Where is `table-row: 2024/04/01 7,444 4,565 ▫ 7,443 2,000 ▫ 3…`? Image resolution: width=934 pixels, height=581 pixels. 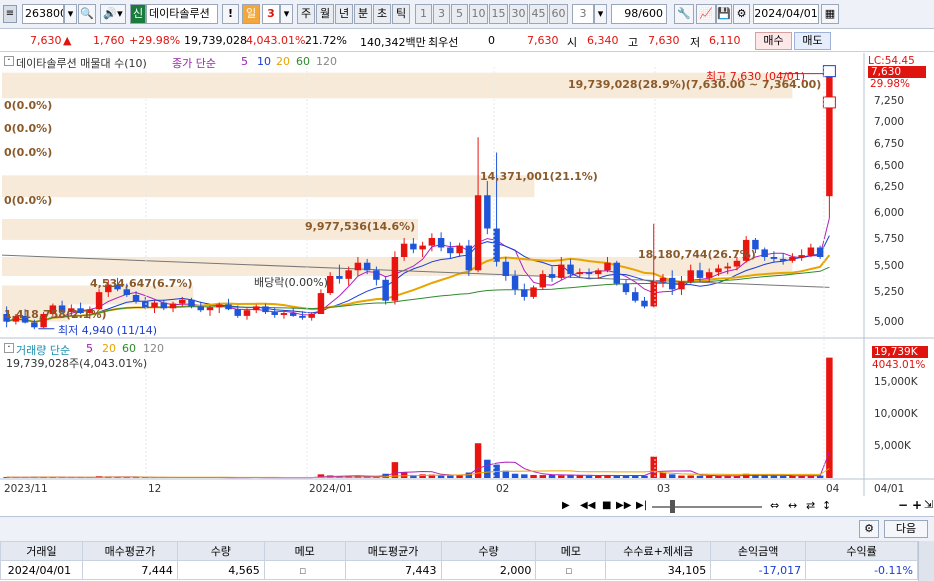
table-row: 2024/04/01 7,444 4,565 ▫ 7,443 2,000 ▫ 3… is located at coordinates (459, 570).